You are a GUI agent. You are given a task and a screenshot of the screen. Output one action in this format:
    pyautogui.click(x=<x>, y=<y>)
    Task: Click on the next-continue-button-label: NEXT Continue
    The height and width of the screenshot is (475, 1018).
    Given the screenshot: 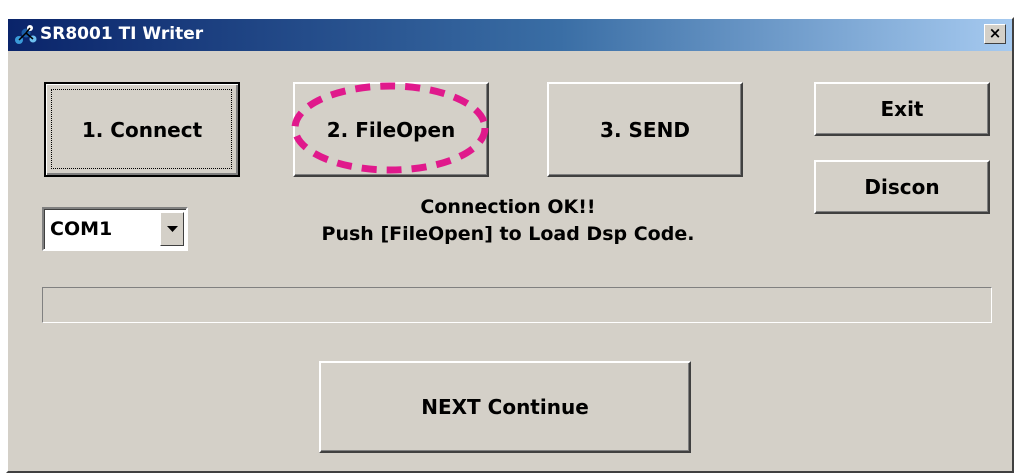 What is the action you would take?
    pyautogui.click(x=505, y=407)
    